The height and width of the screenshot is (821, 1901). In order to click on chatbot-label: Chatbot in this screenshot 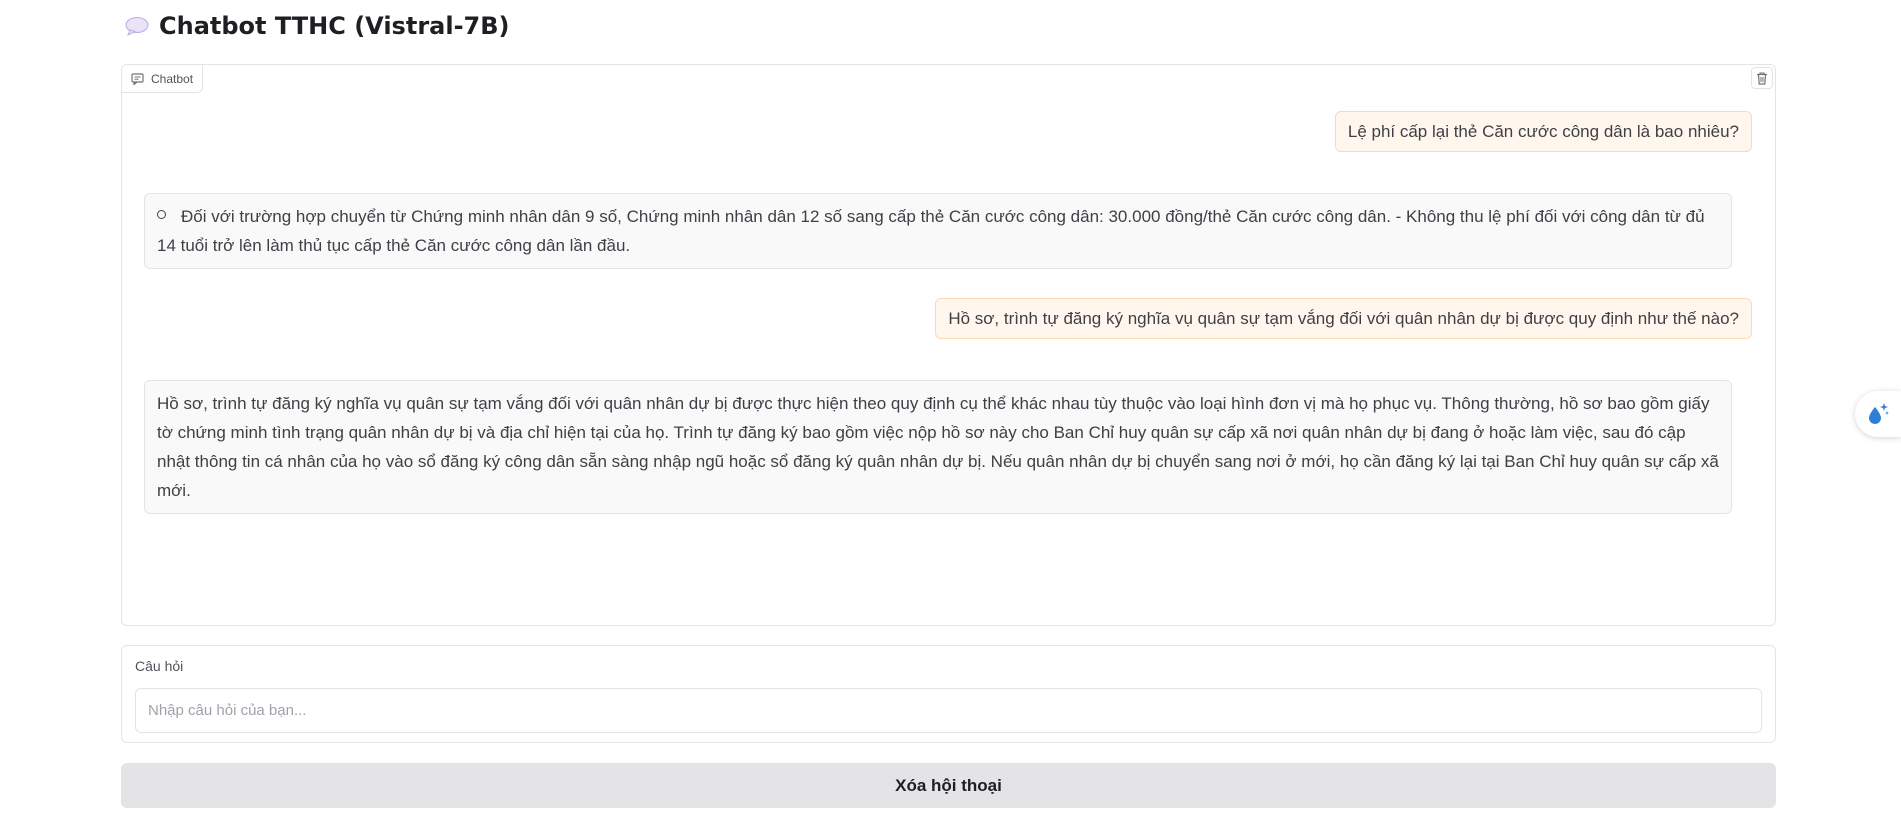, I will do `click(163, 79)`.